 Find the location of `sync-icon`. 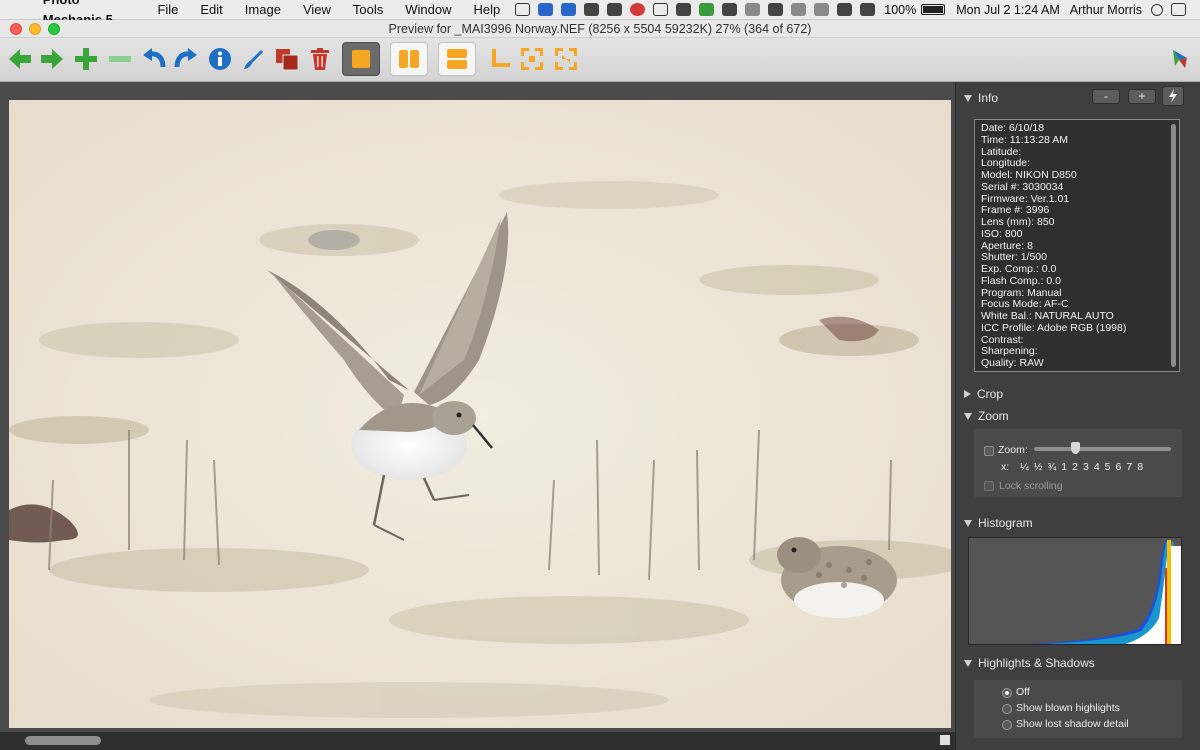

sync-icon is located at coordinates (569, 9).